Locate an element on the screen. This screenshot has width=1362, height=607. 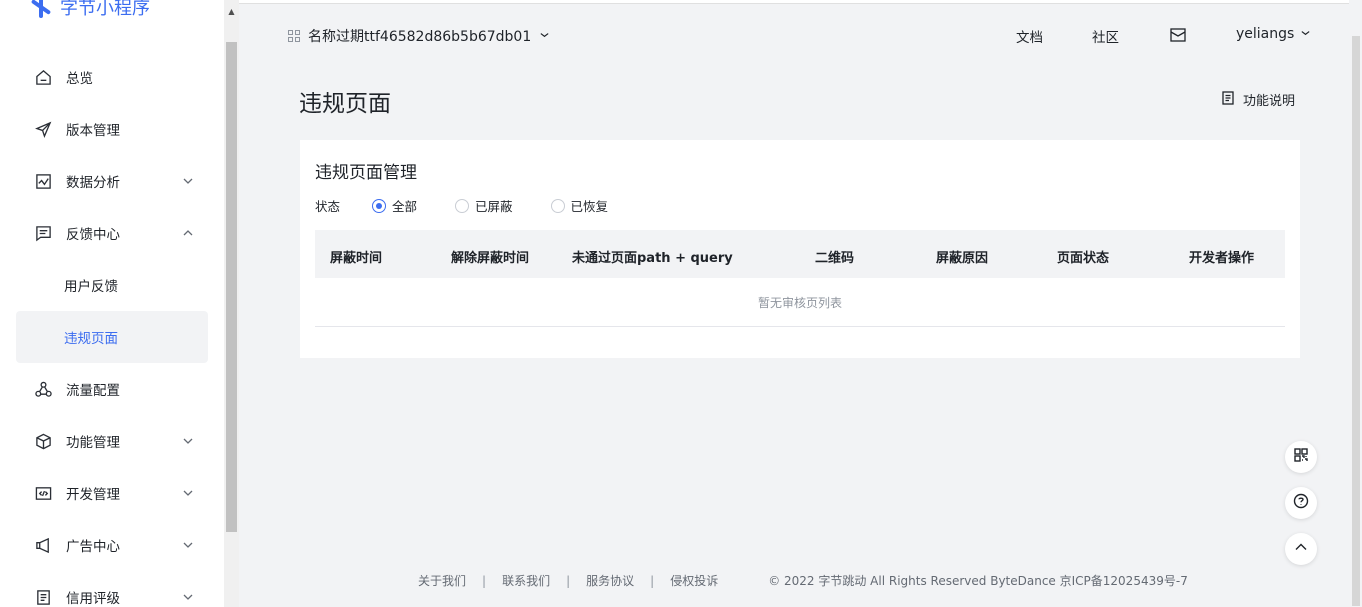
username: yeliangs is located at coordinates (1265, 34).